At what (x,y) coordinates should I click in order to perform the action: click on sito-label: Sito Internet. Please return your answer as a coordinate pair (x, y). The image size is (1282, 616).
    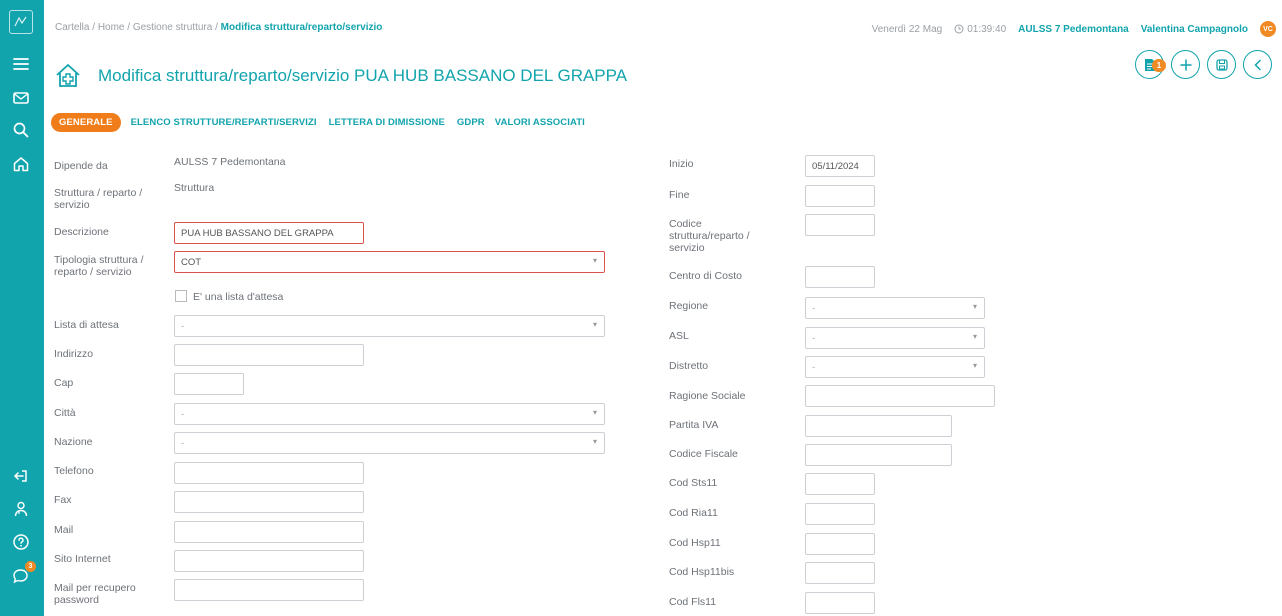
    Looking at the image, I should click on (82, 559).